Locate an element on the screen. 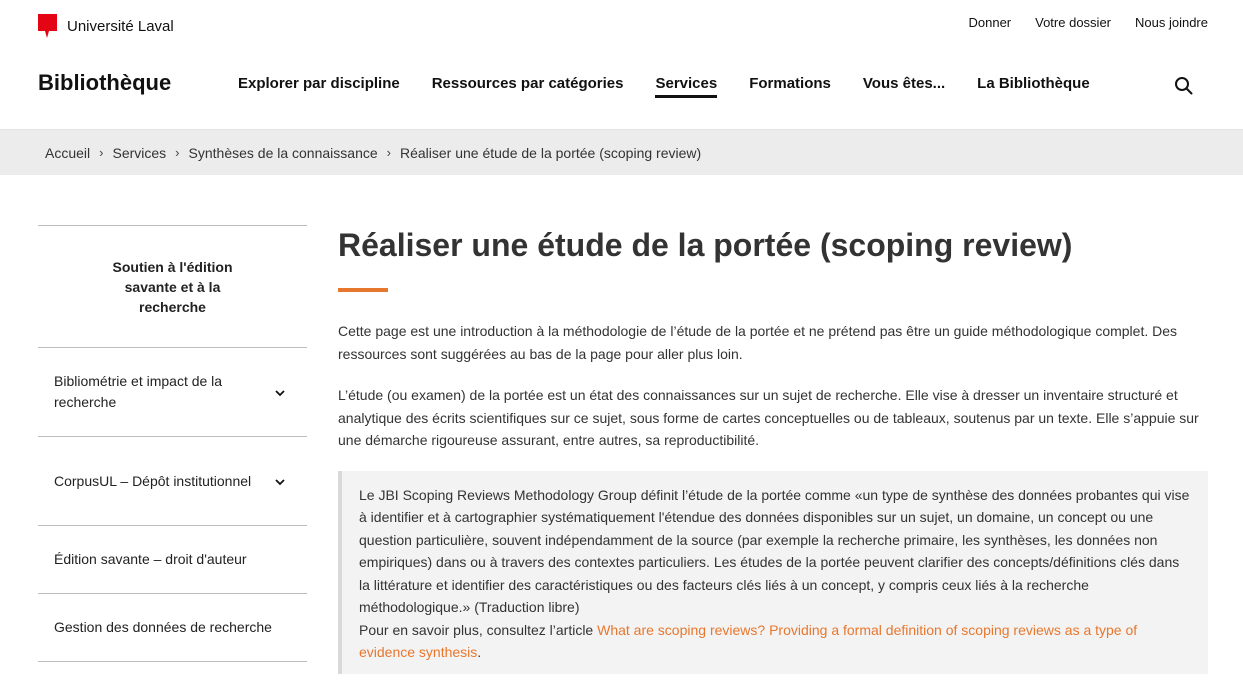 This screenshot has height=686, width=1243. sidebar-item-label: Édition savante – droit d'auteur is located at coordinates (150, 559).